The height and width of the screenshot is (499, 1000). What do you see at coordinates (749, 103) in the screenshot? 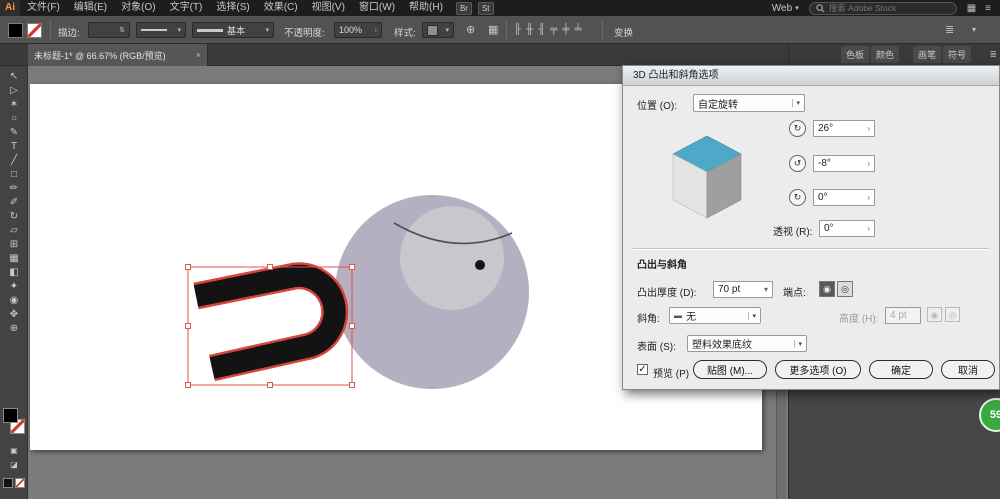
I see `position-dropdown: 自定旋转 ▾` at bounding box center [749, 103].